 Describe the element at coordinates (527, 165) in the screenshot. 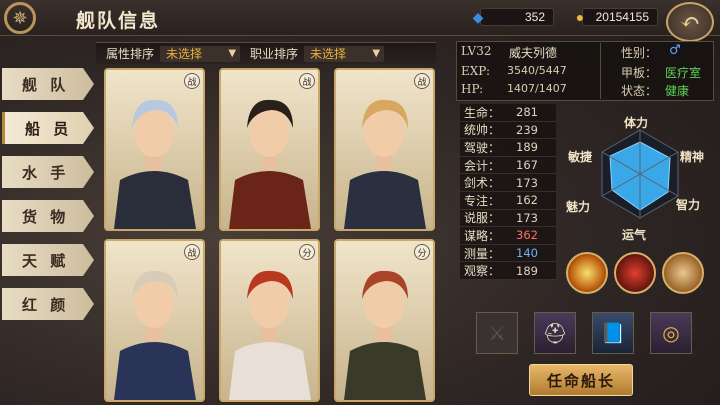

I see `stat-value: 167` at that location.